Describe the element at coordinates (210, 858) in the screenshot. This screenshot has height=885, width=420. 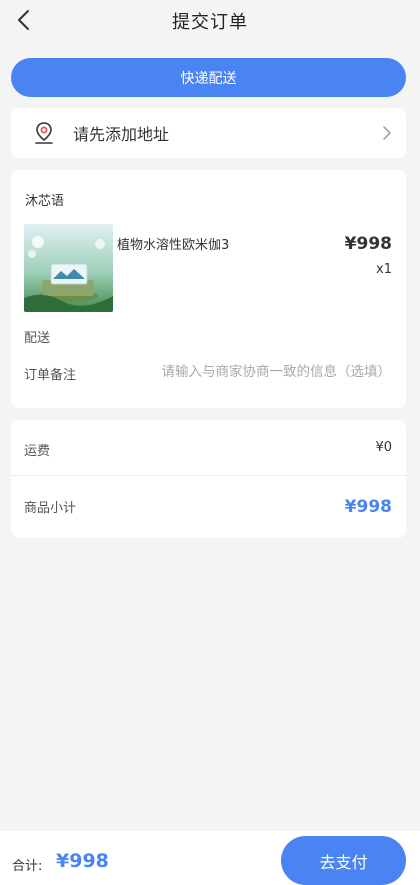
I see `checkout-bar: 合计: ¥998 去支付` at that location.